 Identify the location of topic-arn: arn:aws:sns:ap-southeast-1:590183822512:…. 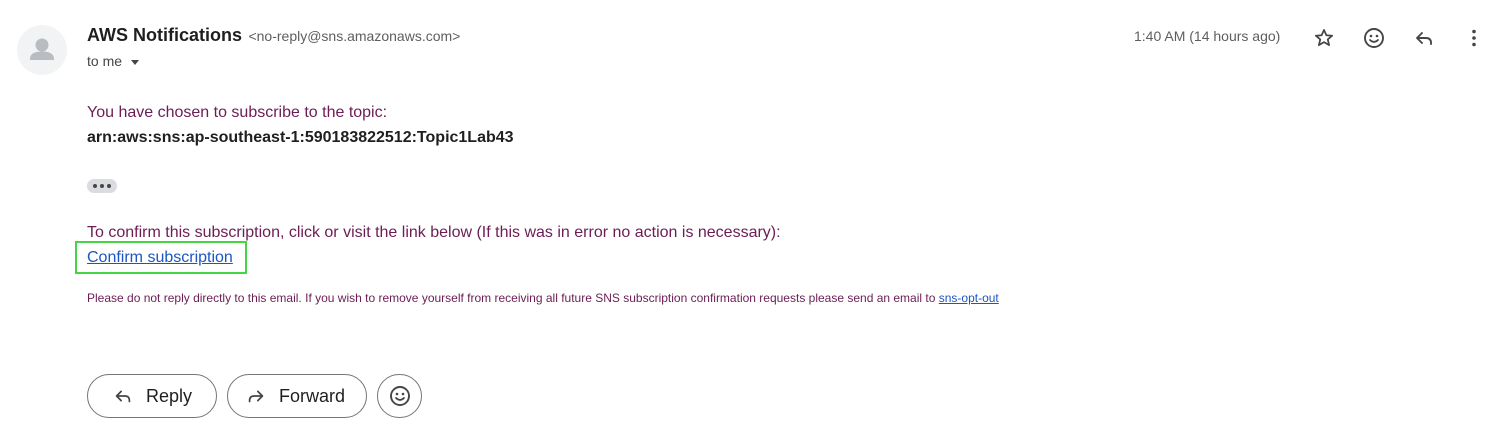
(300, 137).